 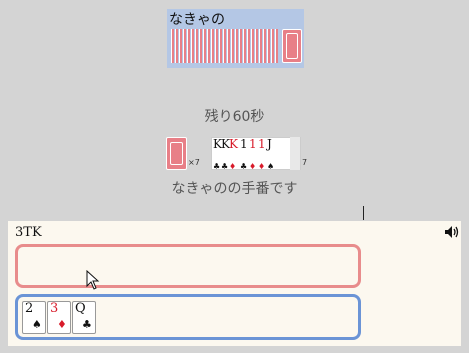 What do you see at coordinates (80, 308) in the screenshot?
I see `hand-card-rank: Q` at bounding box center [80, 308].